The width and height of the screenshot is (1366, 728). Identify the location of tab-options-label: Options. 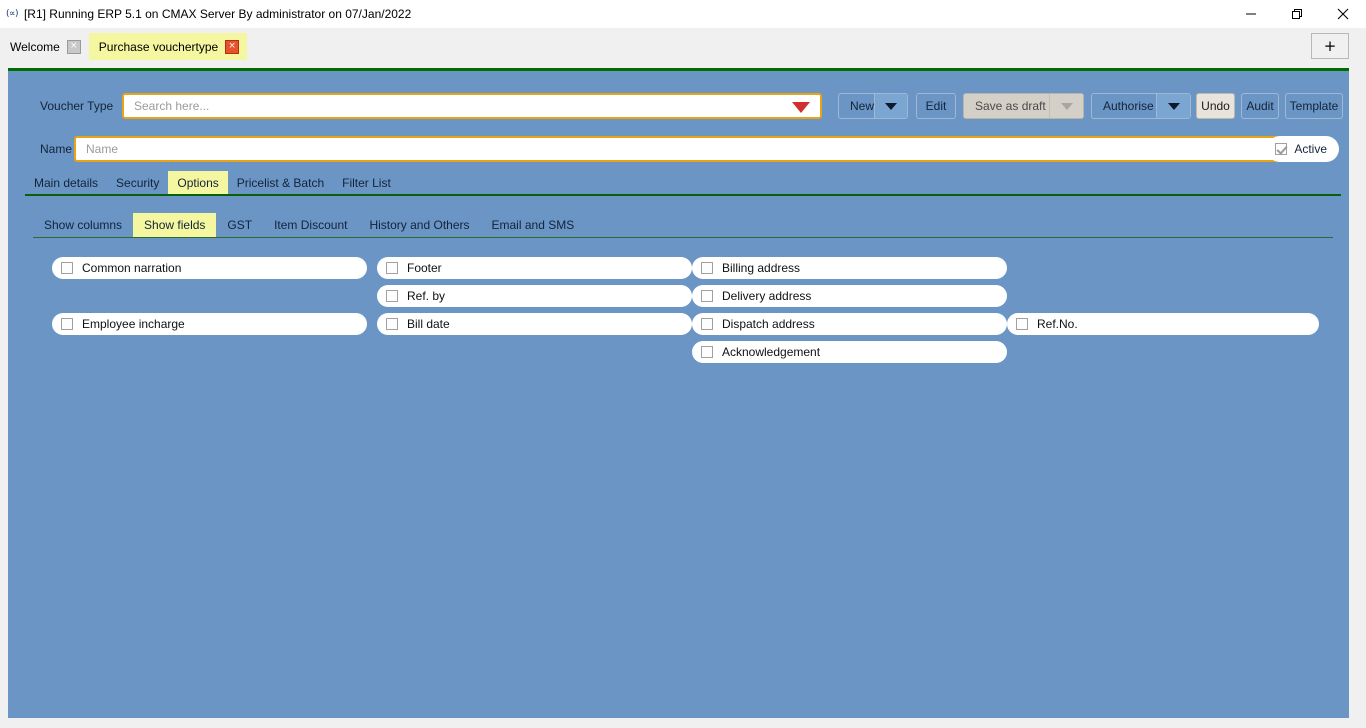
(198, 182).